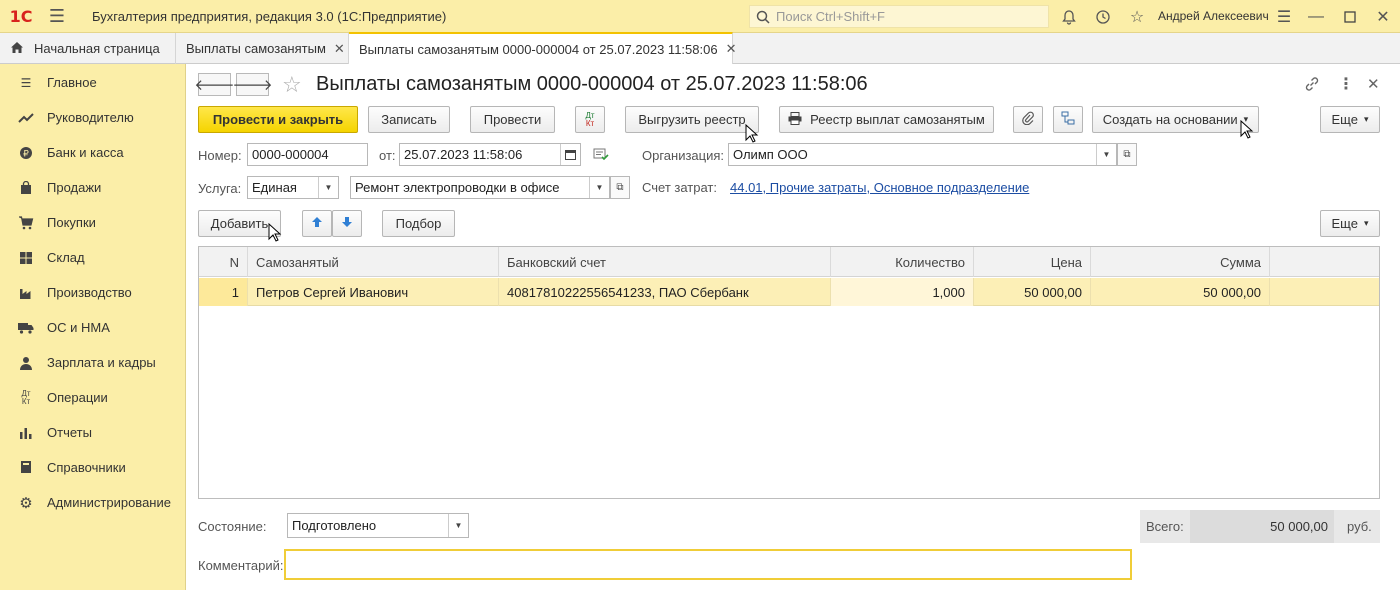 The image size is (1400, 590). Describe the element at coordinates (902, 262) in the screenshot. I see `column-header-quantity: Количество` at that location.